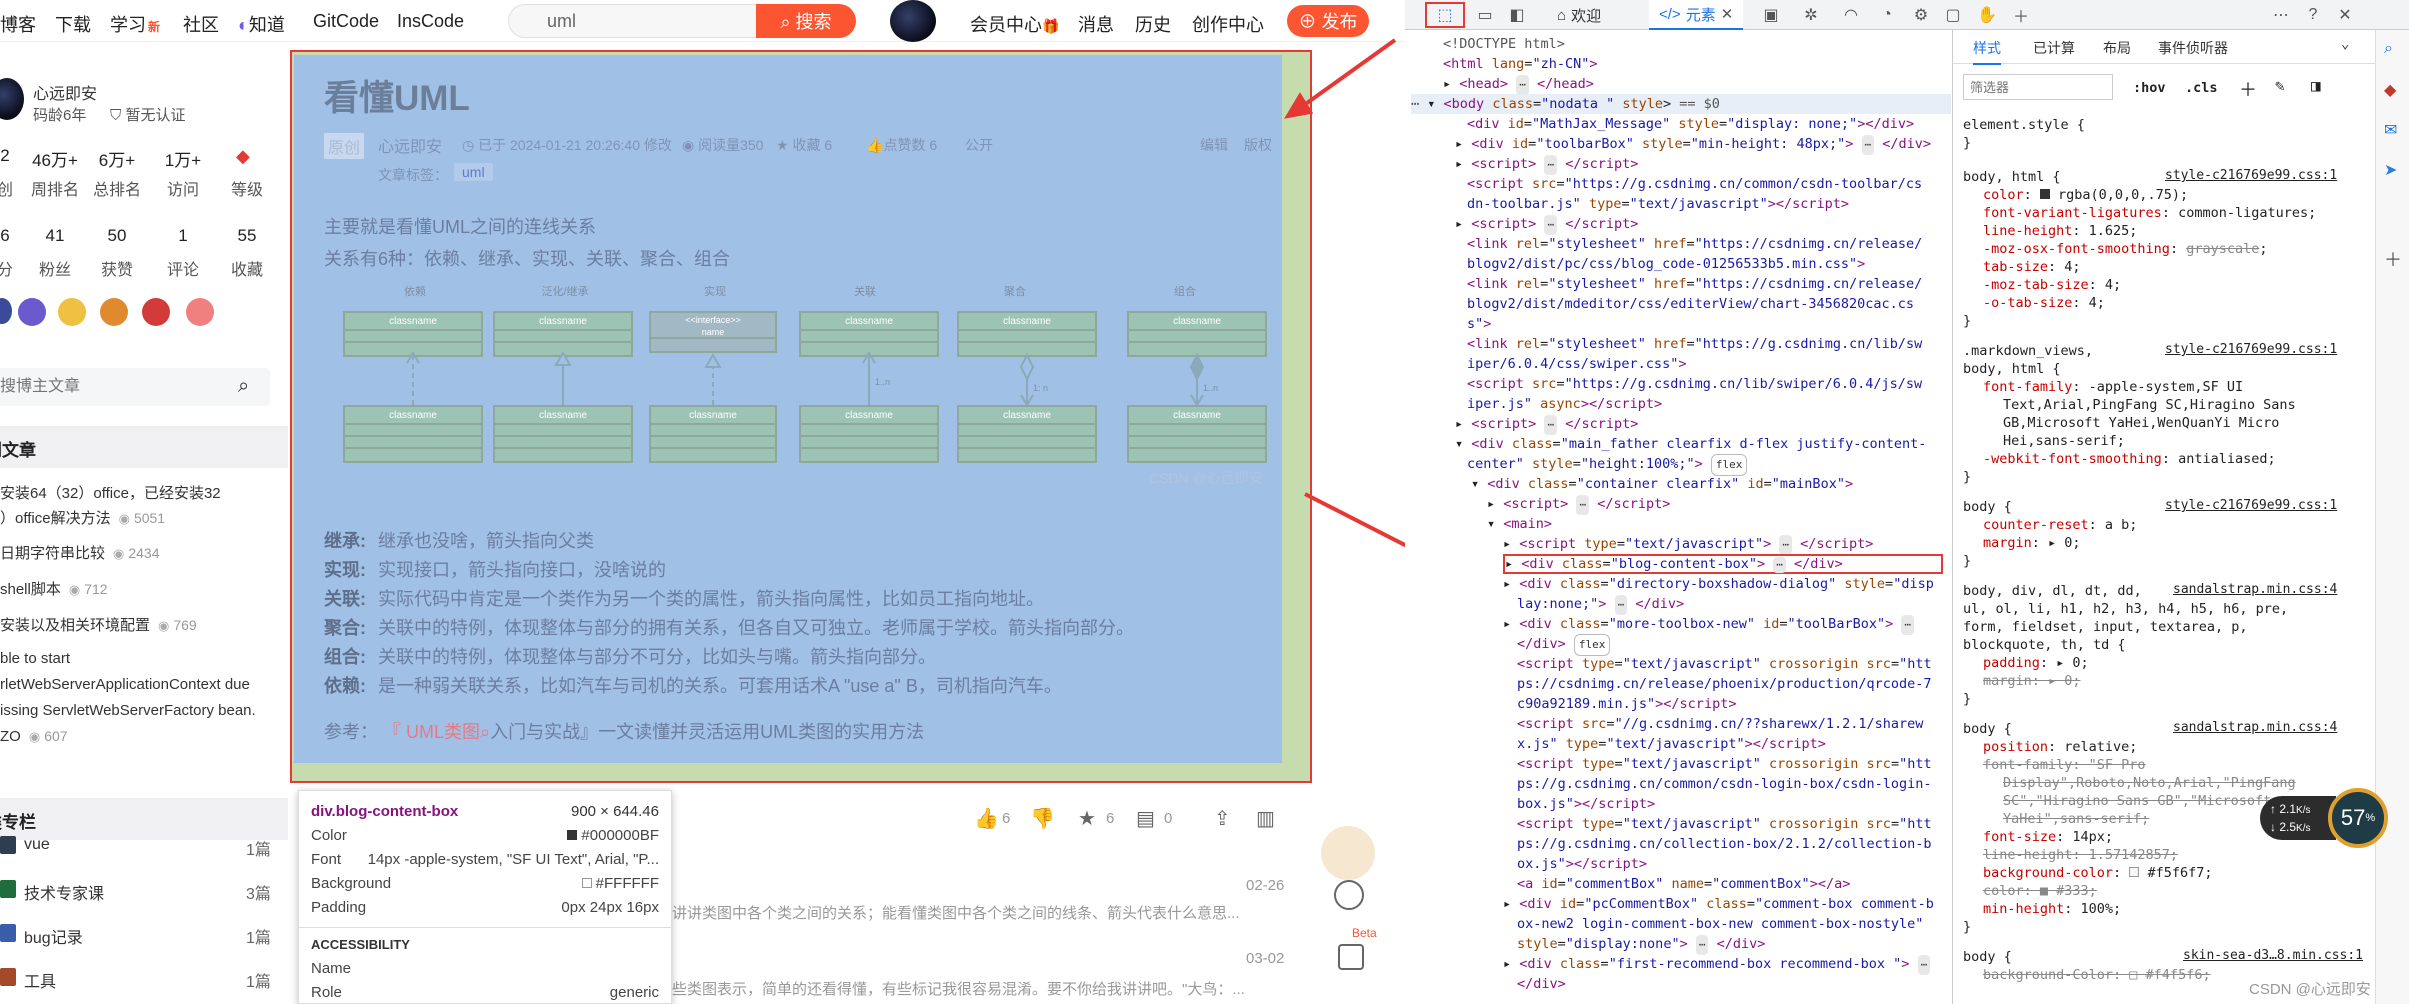 This screenshot has height=1004, width=2409. Describe the element at coordinates (2113, 387) in the screenshot. I see `style-prop: font-family: -apple-system,SF UI` at that location.